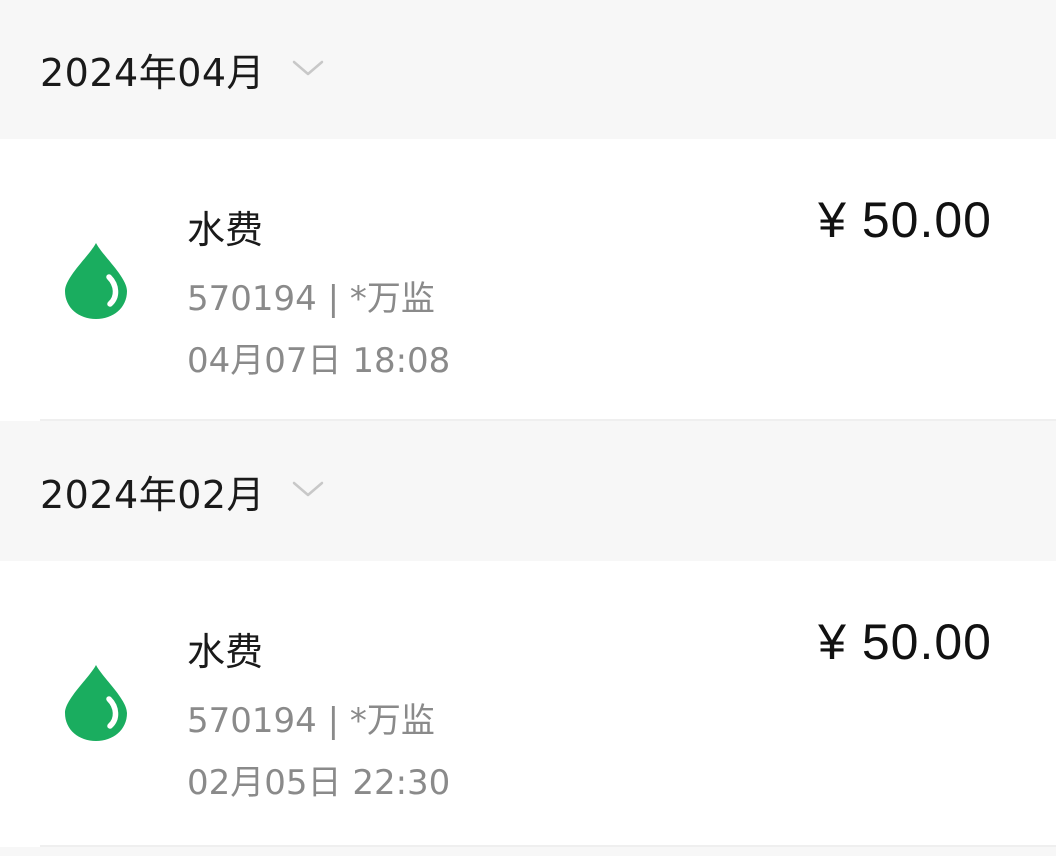 The image size is (1056, 856). Describe the element at coordinates (153, 73) in the screenshot. I see `month-label: 2024年04月` at that location.